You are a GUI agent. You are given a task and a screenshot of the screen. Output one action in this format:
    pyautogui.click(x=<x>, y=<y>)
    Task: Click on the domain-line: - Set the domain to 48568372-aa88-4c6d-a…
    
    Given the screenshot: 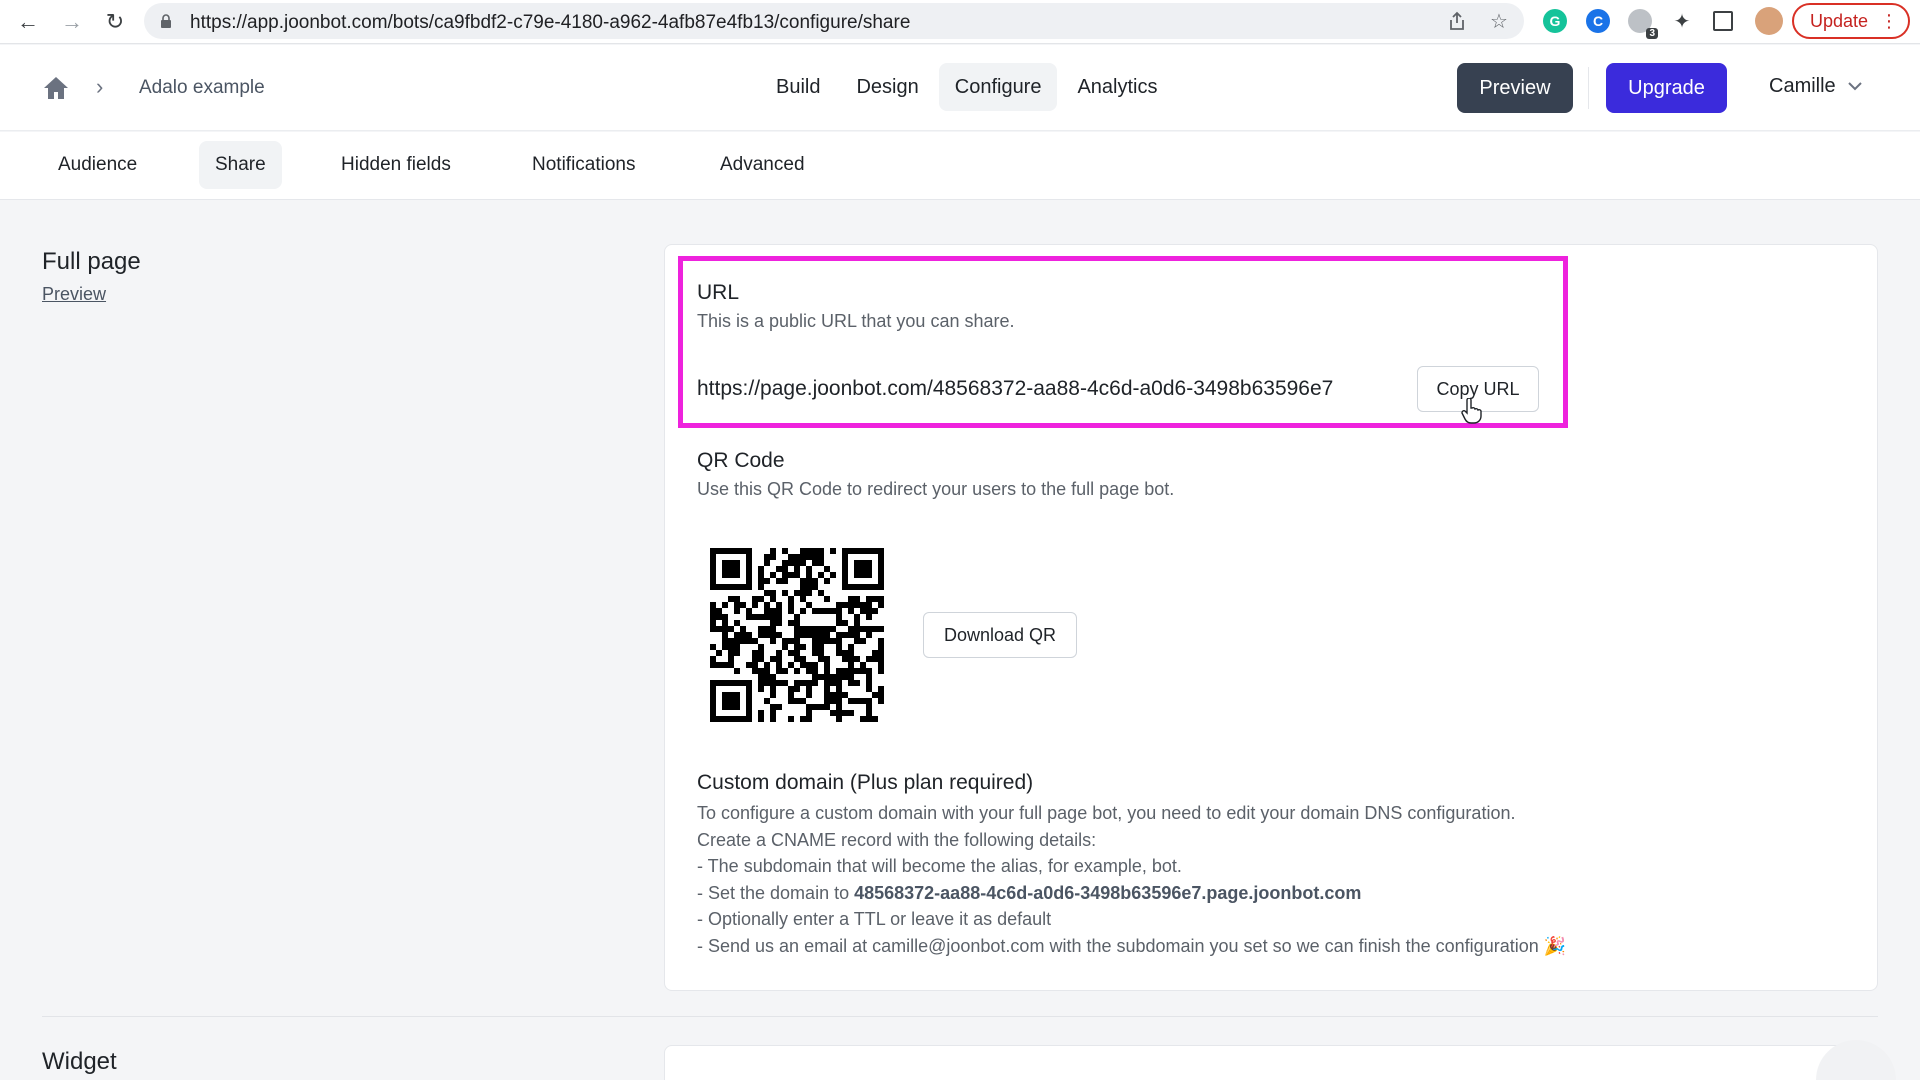 What is the action you would take?
    pyautogui.click(x=1131, y=893)
    